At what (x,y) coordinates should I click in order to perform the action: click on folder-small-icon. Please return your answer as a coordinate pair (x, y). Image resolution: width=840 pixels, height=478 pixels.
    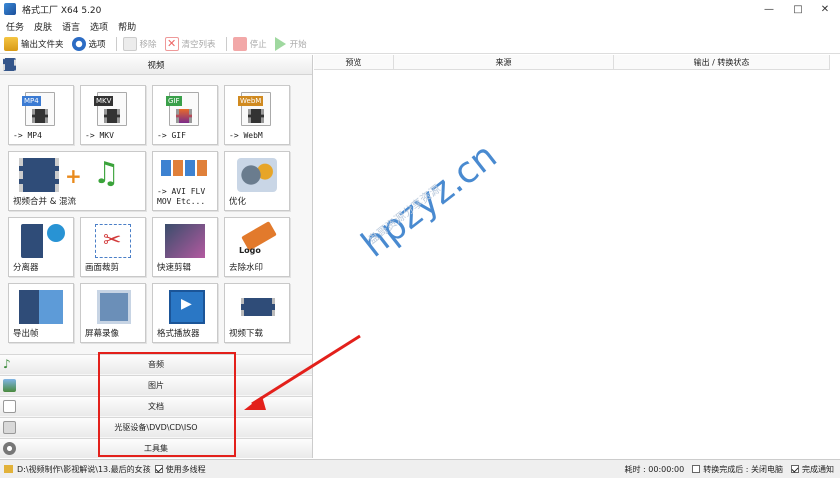
    Looking at the image, I should click on (8, 469).